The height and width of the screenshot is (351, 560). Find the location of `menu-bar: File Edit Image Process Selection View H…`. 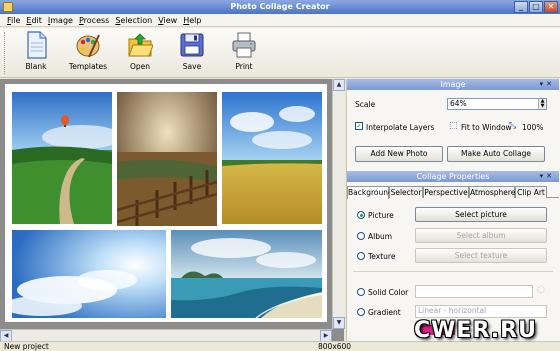

menu-bar: File Edit Image Process Selection View H… is located at coordinates (280, 20).